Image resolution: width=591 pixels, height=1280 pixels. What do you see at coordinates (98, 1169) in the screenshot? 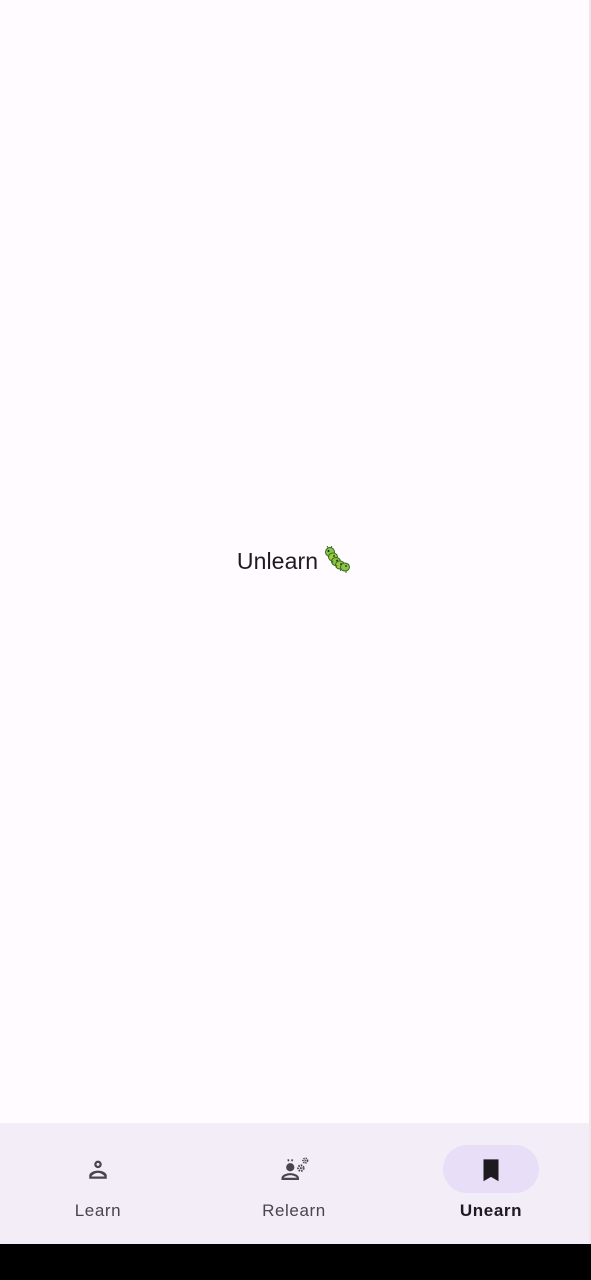
I see `person-outline-icon` at bounding box center [98, 1169].